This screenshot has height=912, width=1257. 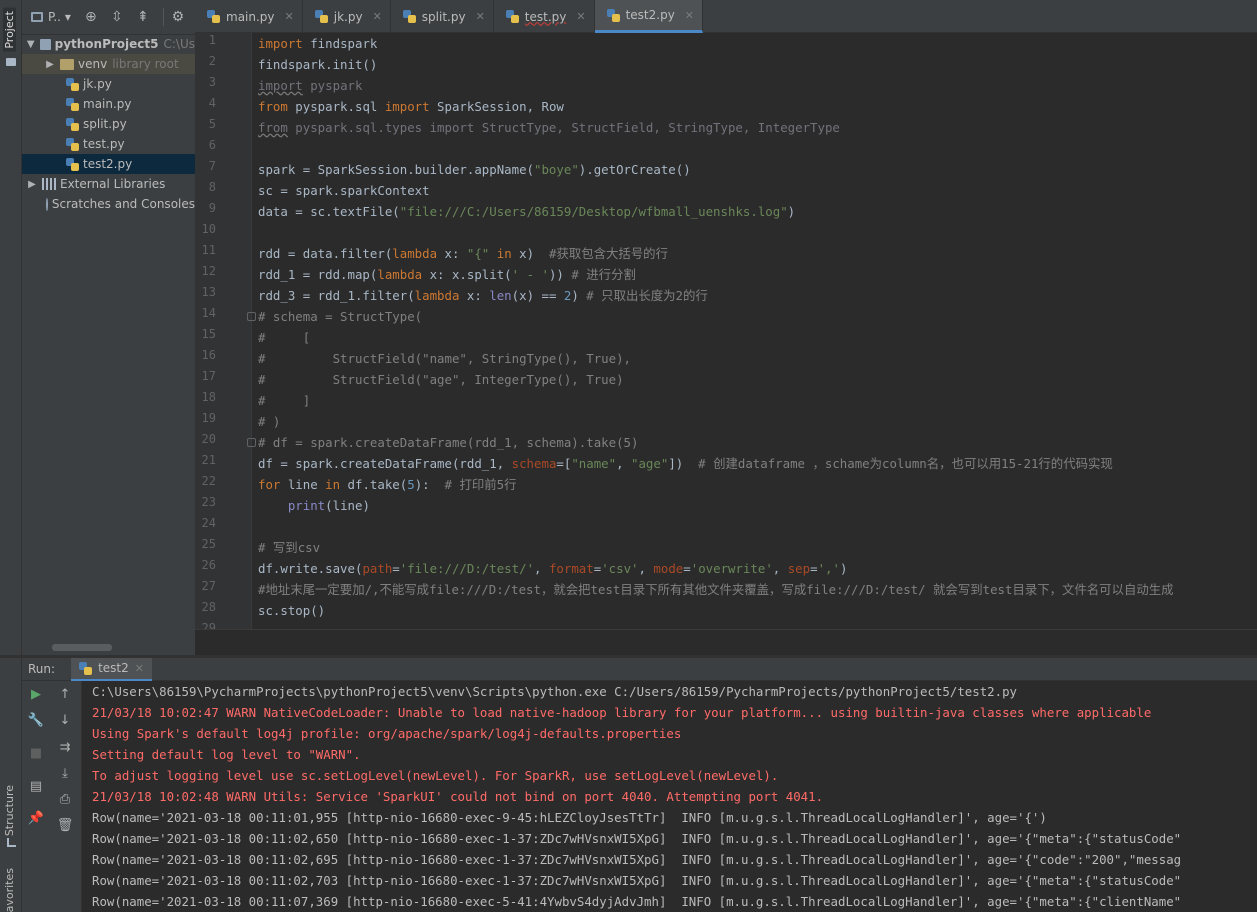 What do you see at coordinates (36, 753) in the screenshot?
I see `stop-icon: ■` at bounding box center [36, 753].